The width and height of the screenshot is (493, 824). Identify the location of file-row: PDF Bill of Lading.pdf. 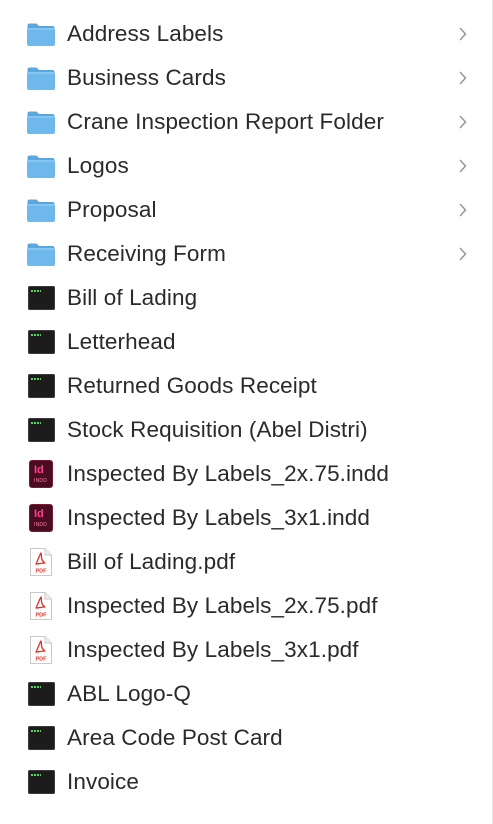
(246, 562).